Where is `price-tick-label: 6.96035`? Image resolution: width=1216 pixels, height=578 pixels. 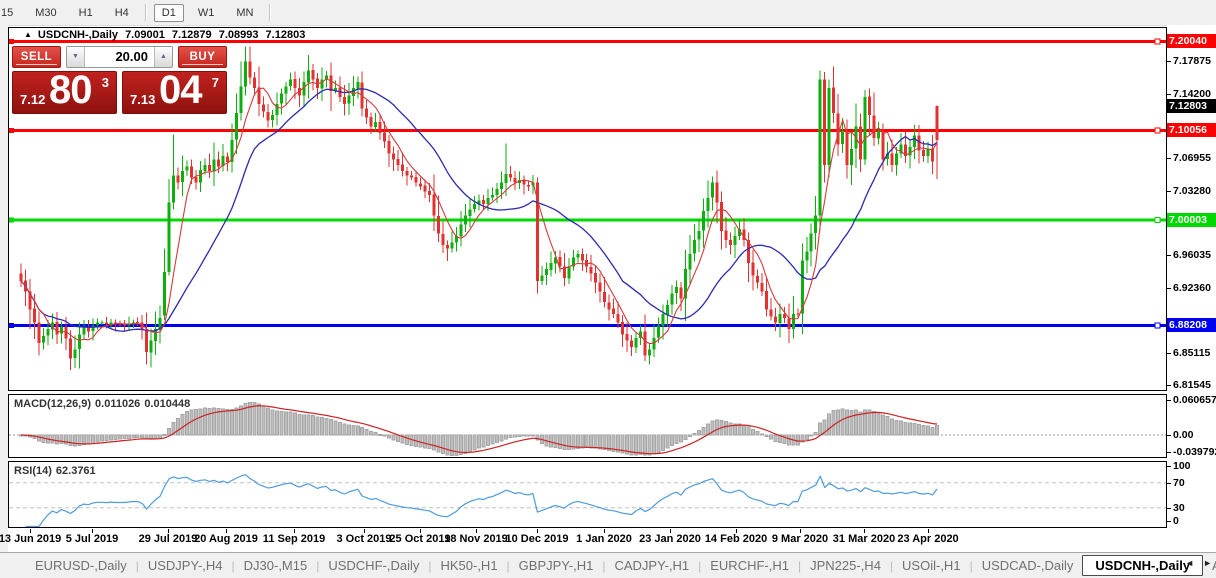 price-tick-label: 6.96035 is located at coordinates (1192, 255).